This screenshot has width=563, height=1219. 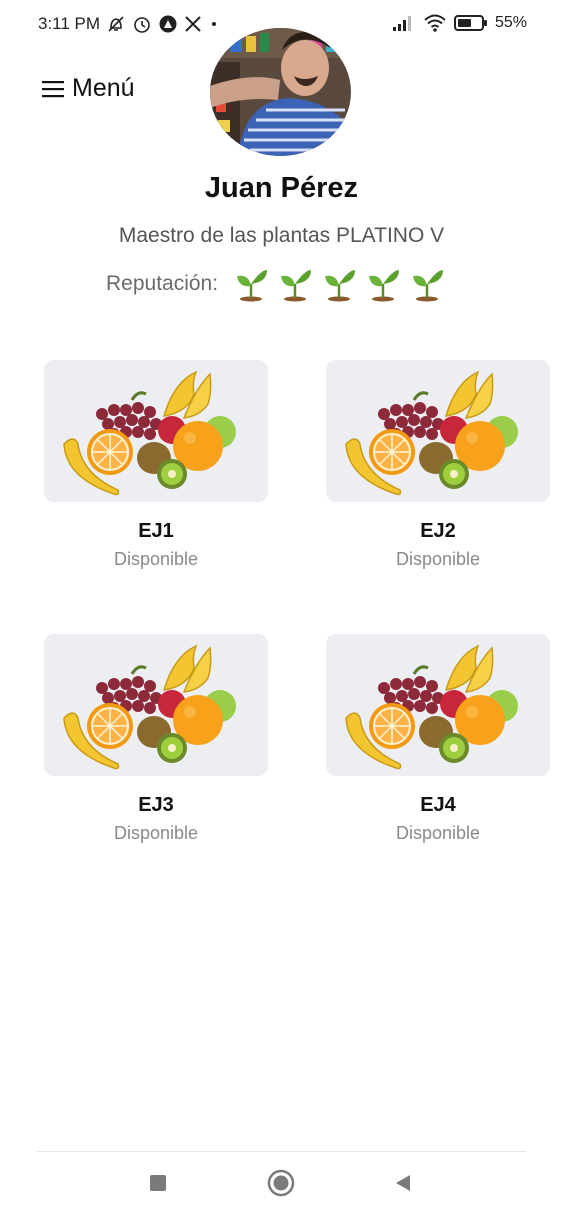 I want to click on x-icon, so click(x=193, y=24).